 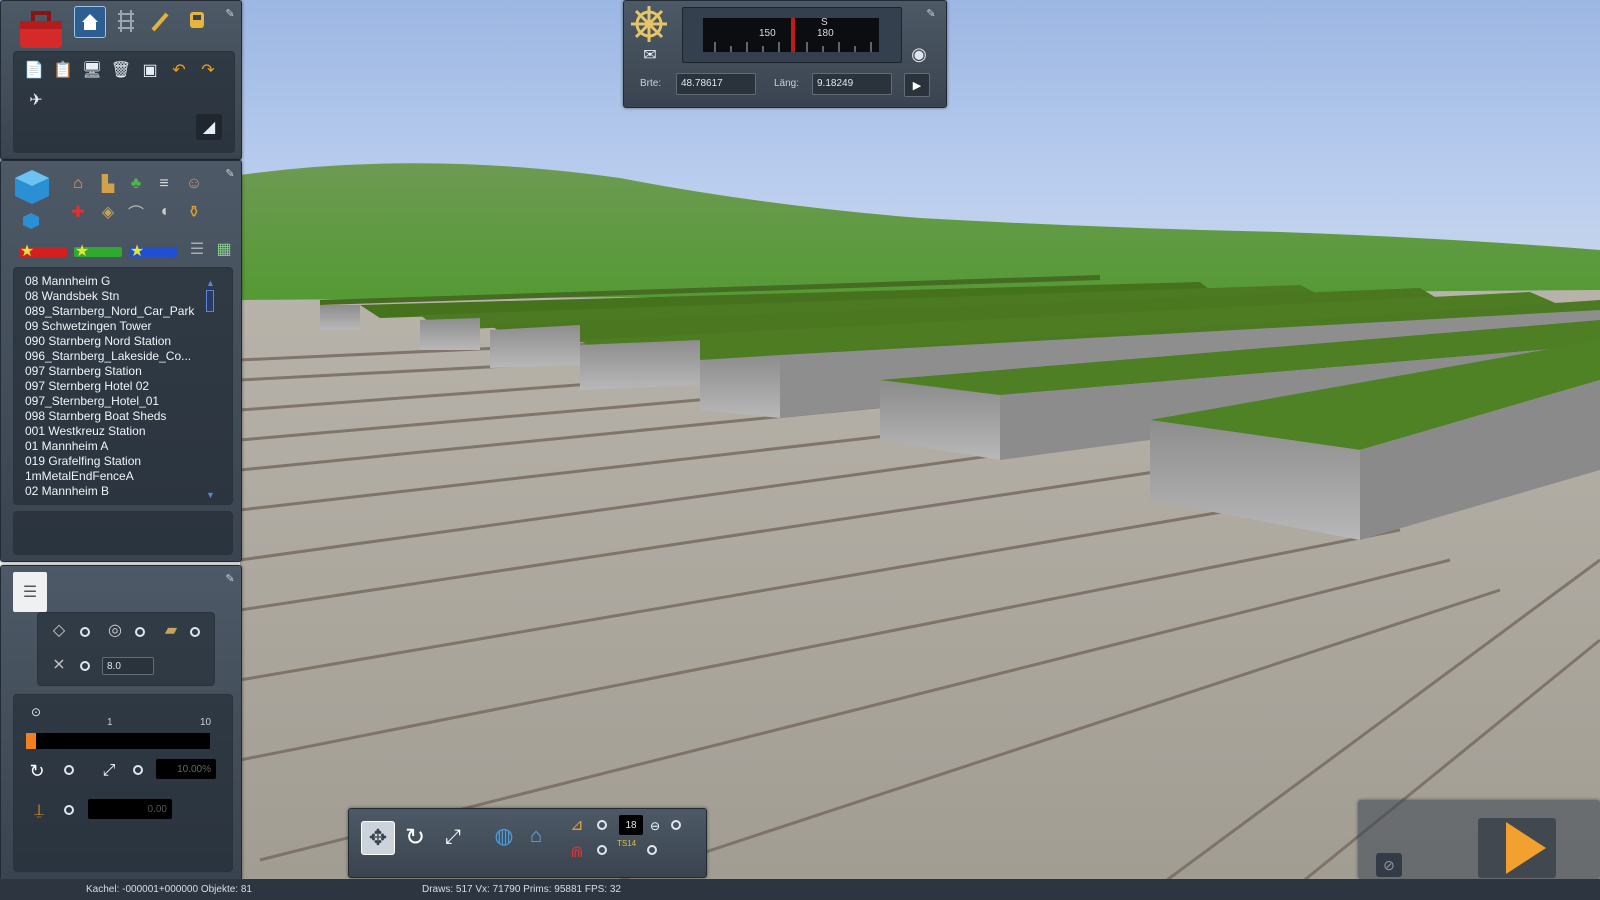 I want to click on asset-list-item: 019 Grafelfing Station, so click(x=110, y=461).